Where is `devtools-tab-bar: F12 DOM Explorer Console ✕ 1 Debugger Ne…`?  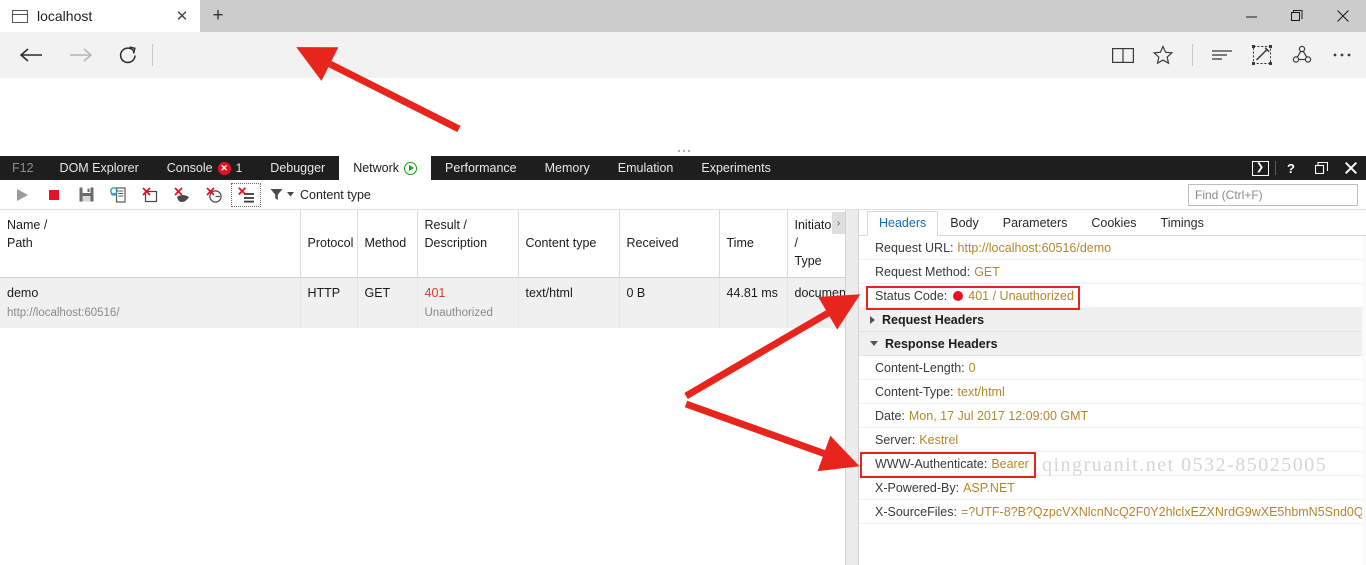
devtools-tab-bar: F12 DOM Explorer Console ✕ 1 Debugger Ne… is located at coordinates (683, 168).